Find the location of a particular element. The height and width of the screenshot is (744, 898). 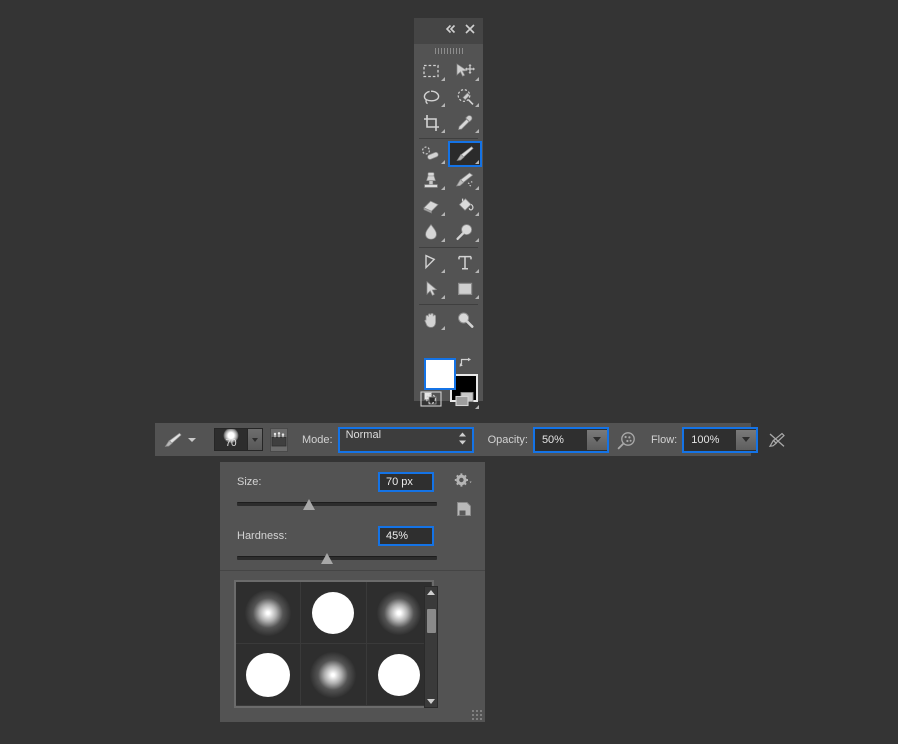

path-selection-tool is located at coordinates (431, 289).